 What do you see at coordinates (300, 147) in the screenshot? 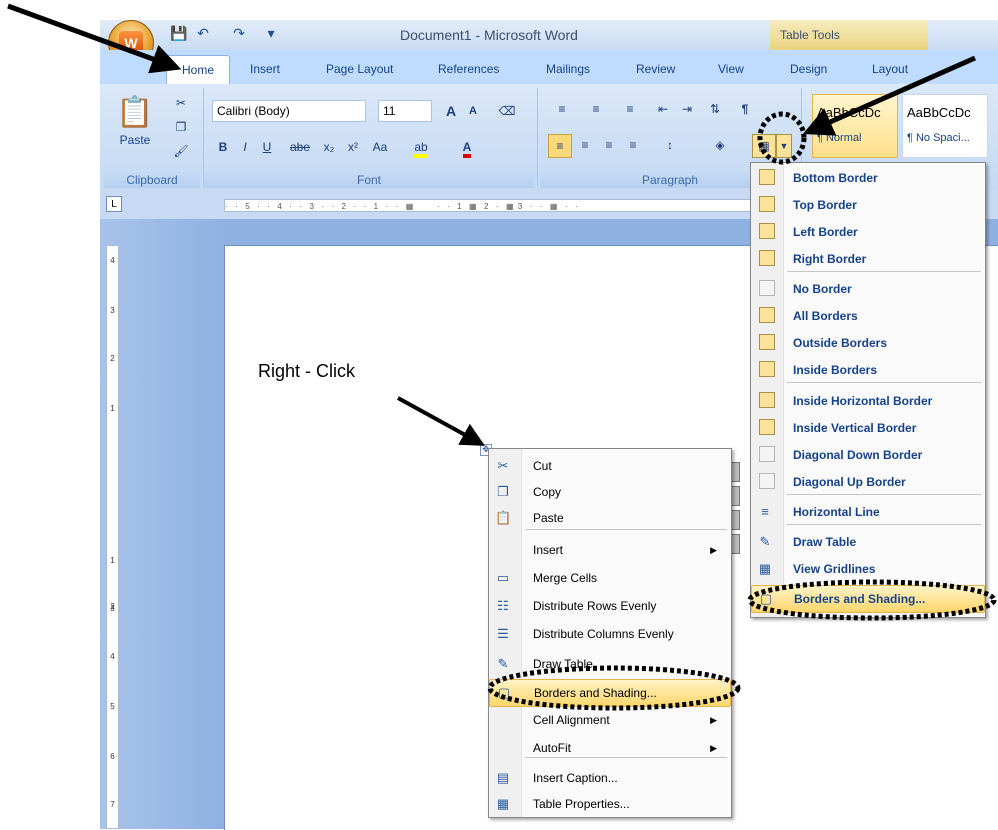
I see `strikethrough-button: abe` at bounding box center [300, 147].